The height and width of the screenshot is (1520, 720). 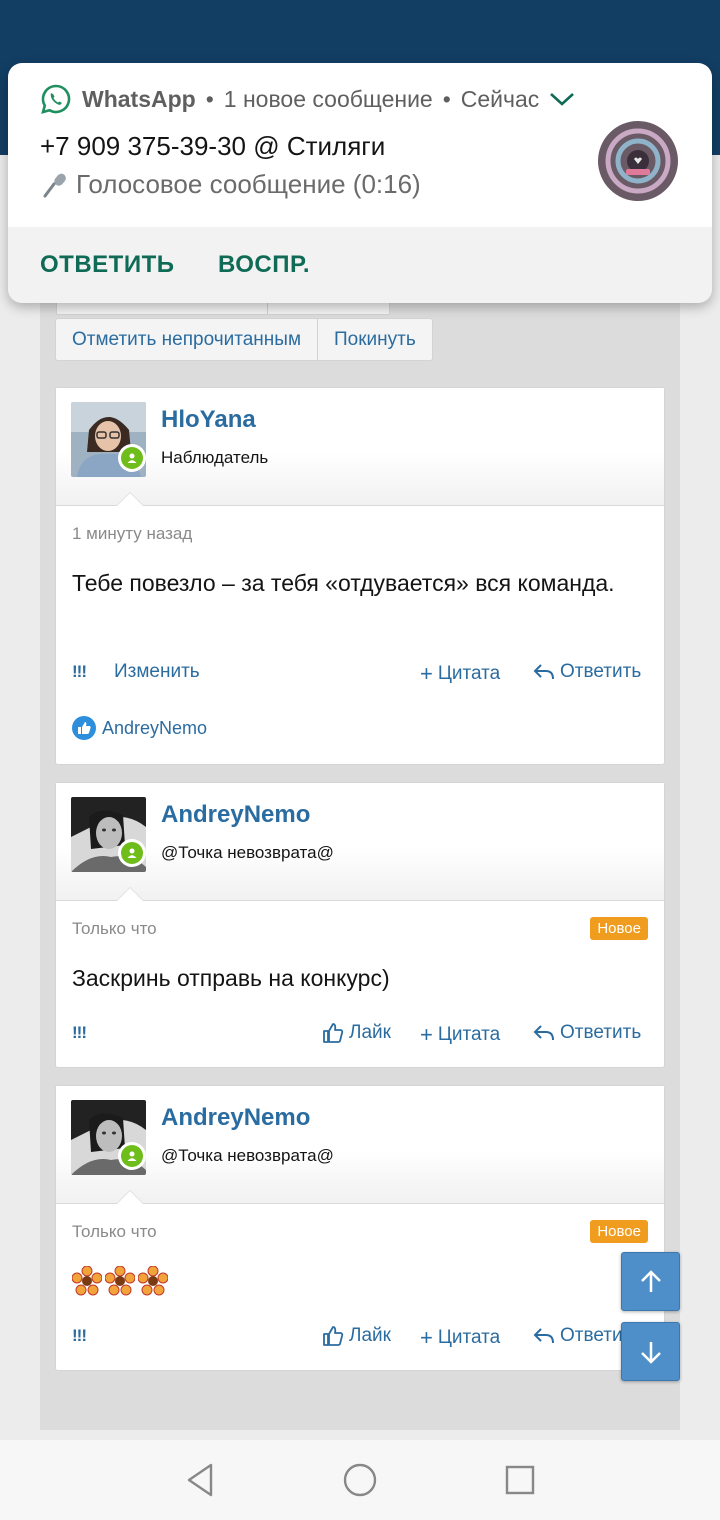 What do you see at coordinates (360, 673) in the screenshot?
I see `post-actions: !!! Изменить + Цитата Ответить` at bounding box center [360, 673].